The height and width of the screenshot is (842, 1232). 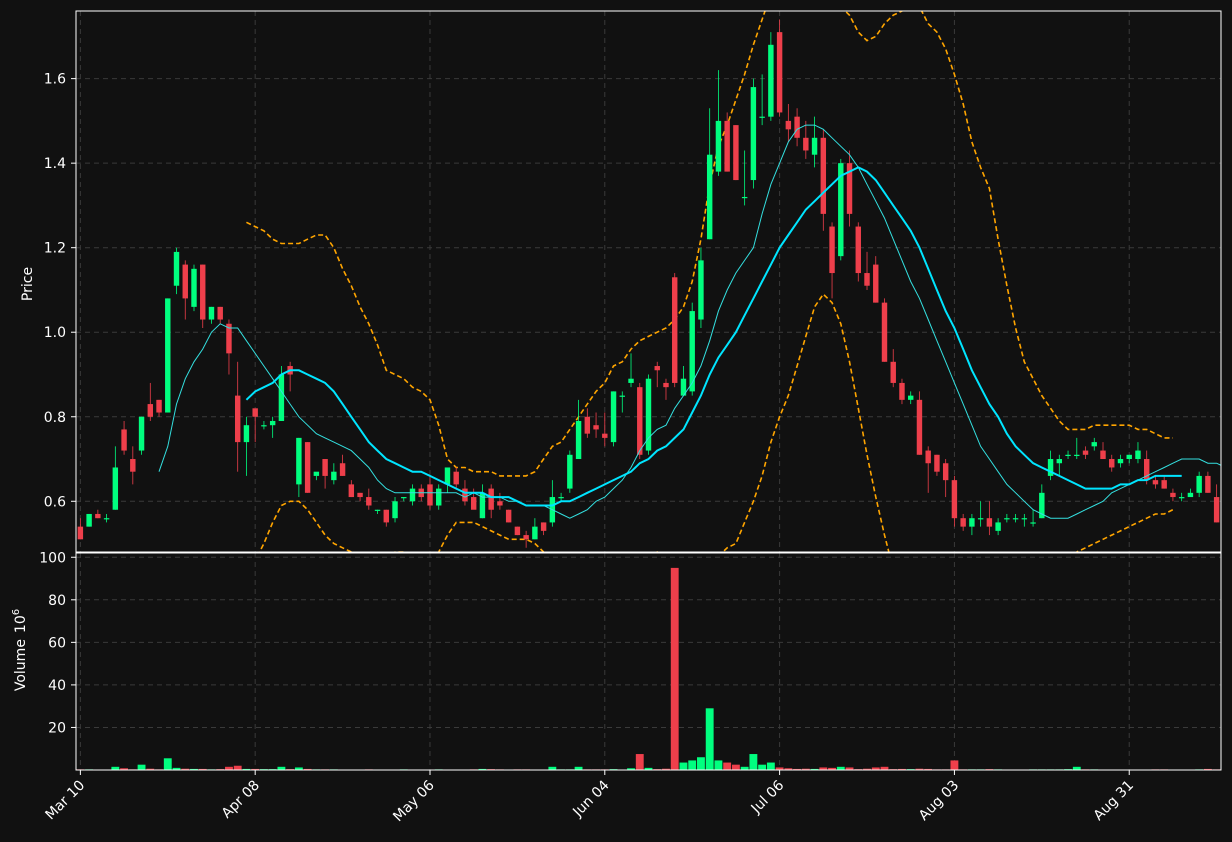 What do you see at coordinates (55, 249) in the screenshot?
I see `price-tick-label-3: 1.2` at bounding box center [55, 249].